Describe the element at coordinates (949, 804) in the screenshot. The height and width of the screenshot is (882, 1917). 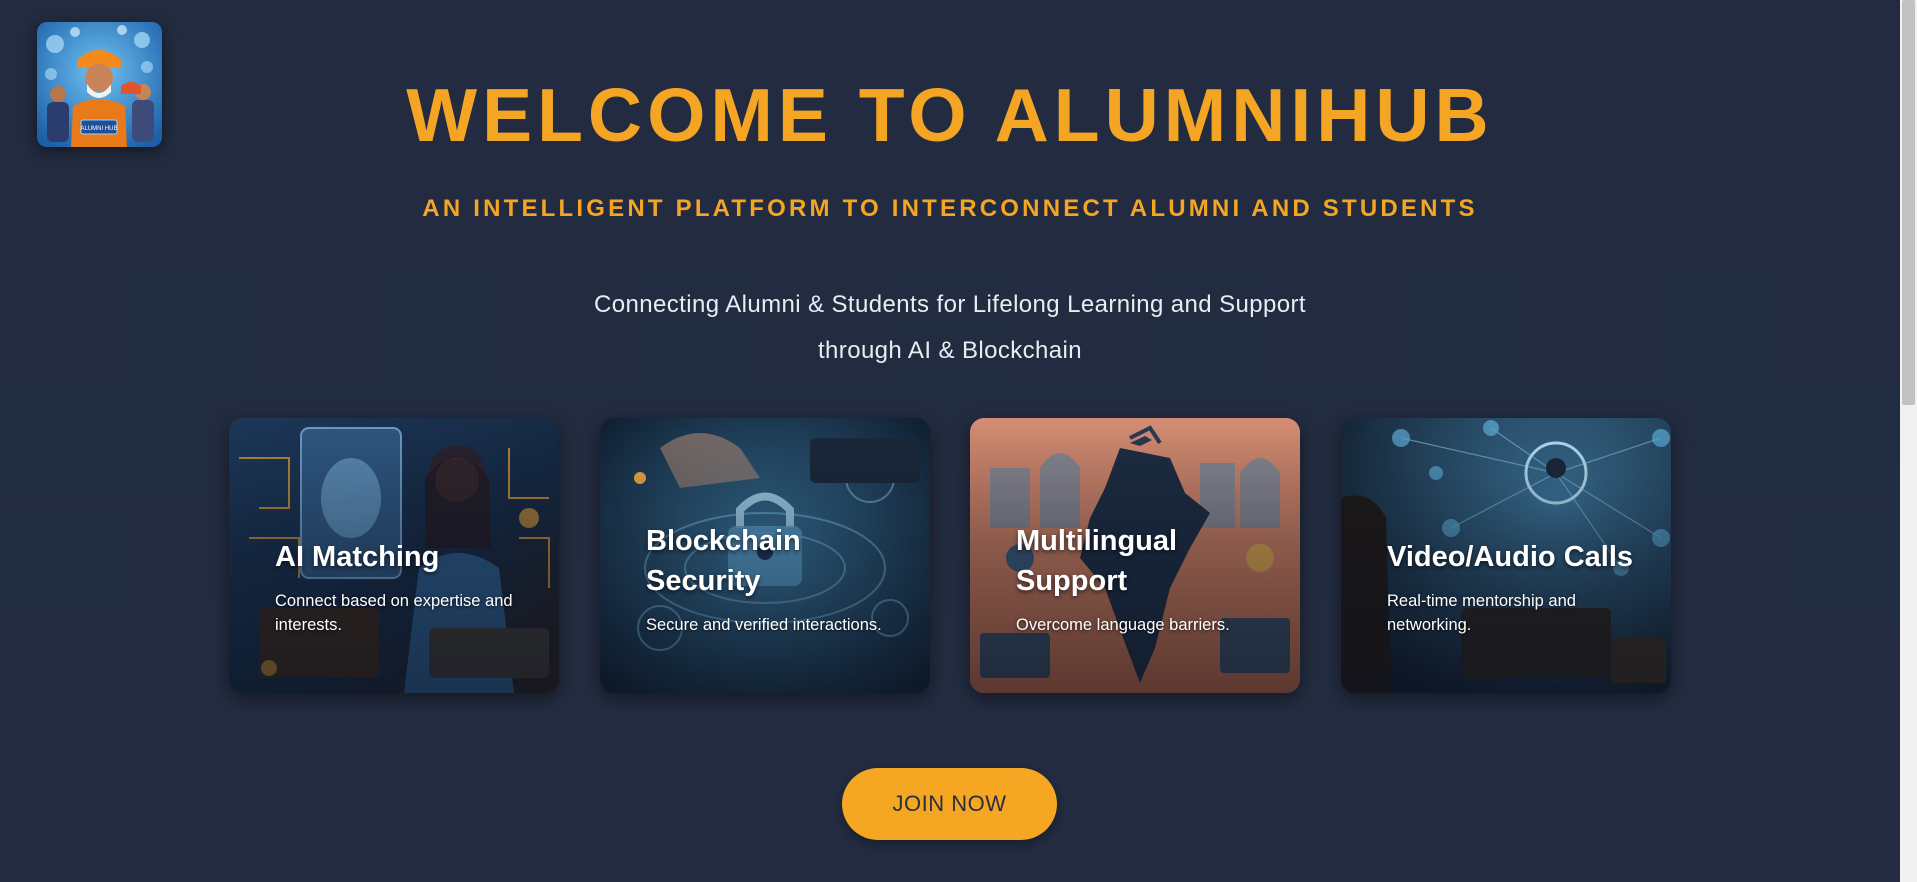
I see `join-now-button: JOIN NOW` at that location.